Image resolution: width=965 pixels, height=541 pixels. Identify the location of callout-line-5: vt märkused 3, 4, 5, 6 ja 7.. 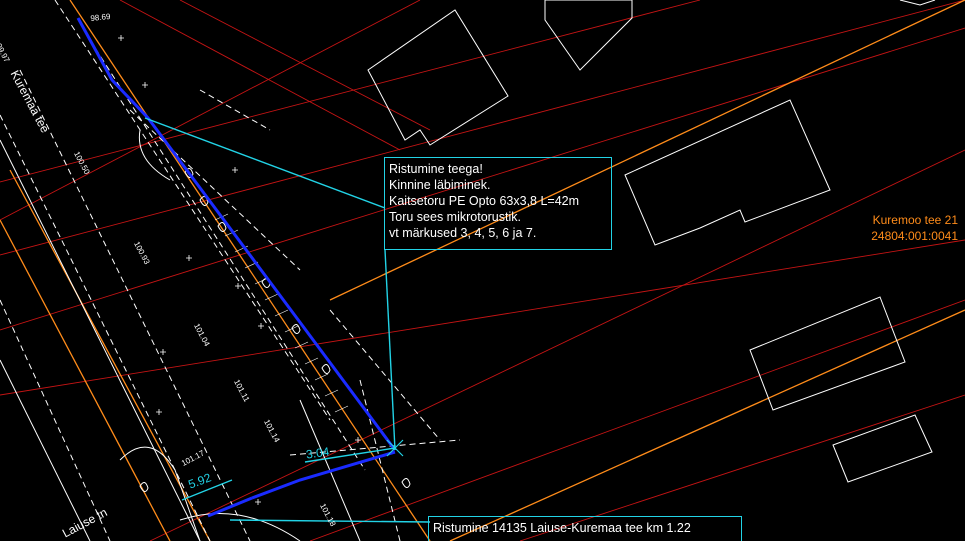
(463, 233).